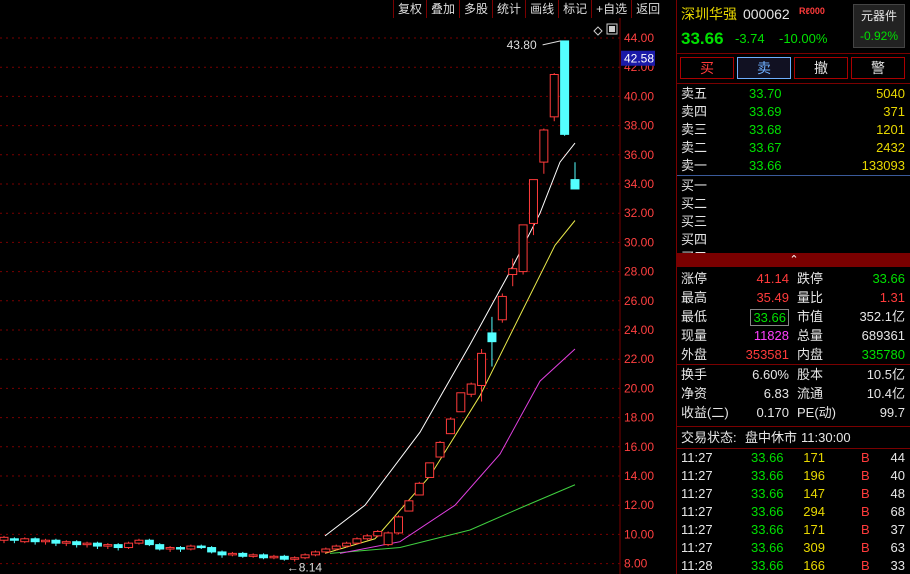  Describe the element at coordinates (639, 272) in the screenshot. I see `price-axis-label: 28.00` at that location.